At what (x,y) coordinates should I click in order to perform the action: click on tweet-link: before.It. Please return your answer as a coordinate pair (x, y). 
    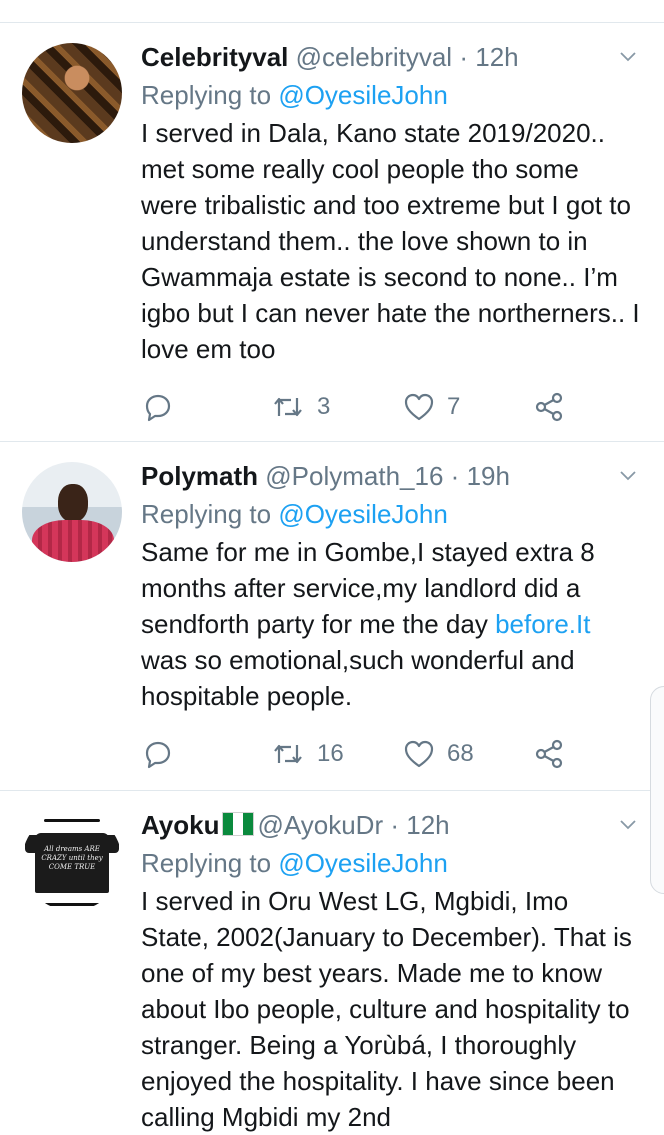
    Looking at the image, I should click on (542, 624).